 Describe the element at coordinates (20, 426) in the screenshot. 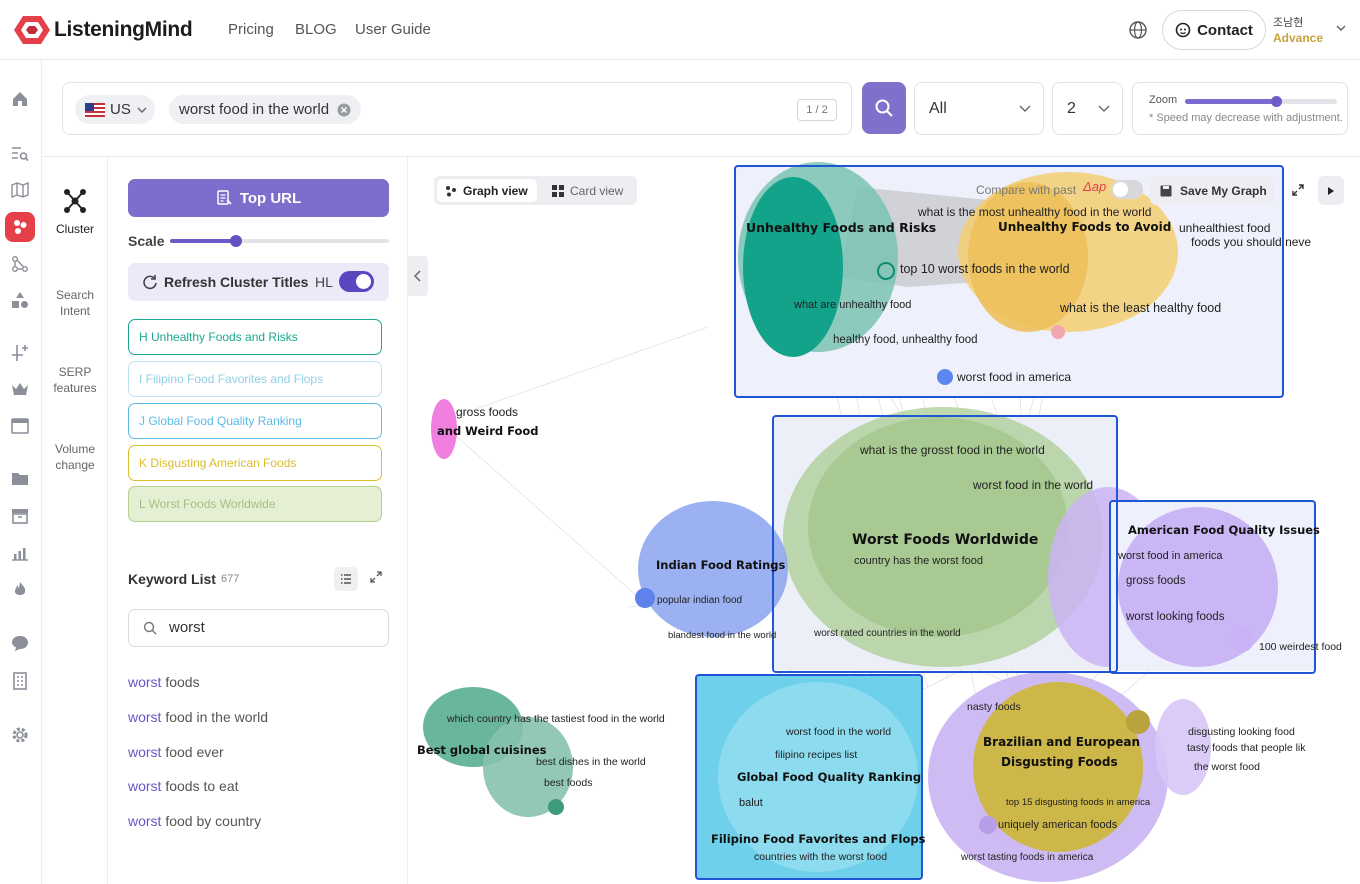

I see `archive-icon` at that location.